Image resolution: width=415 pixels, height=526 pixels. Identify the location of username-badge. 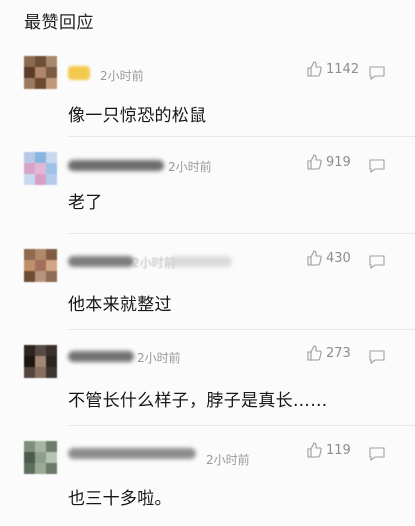
(79, 73).